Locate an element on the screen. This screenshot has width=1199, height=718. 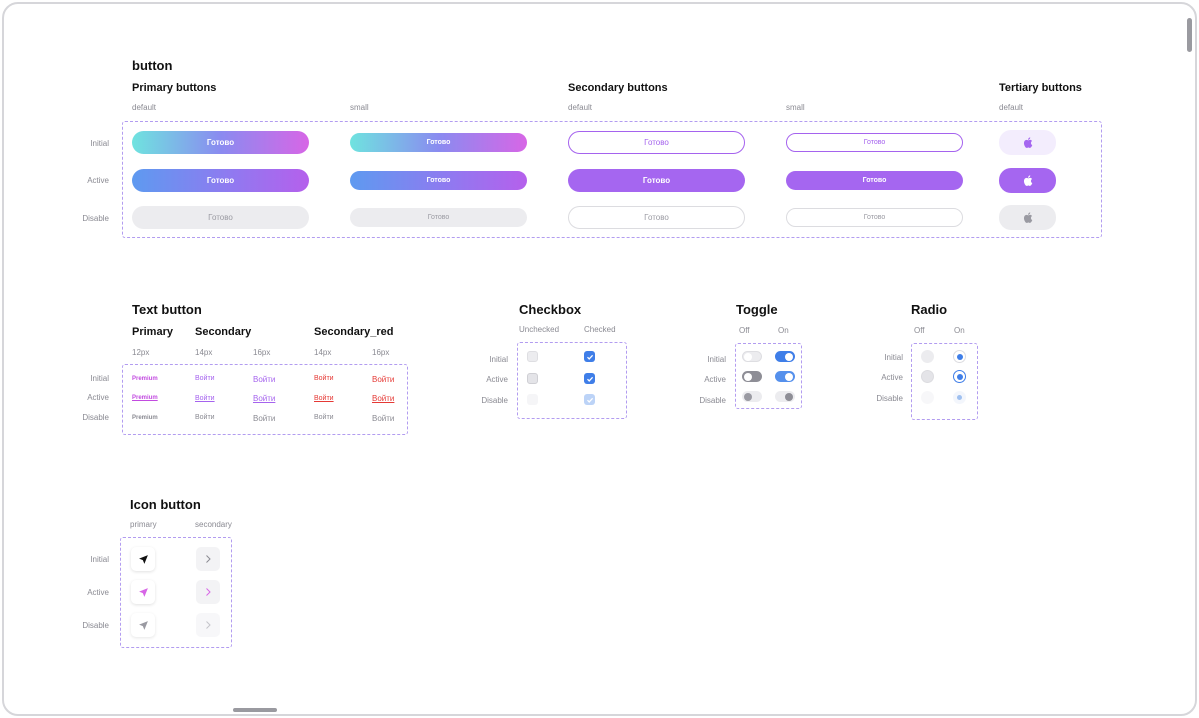
text-button-login-14-active: Войти is located at coordinates (205, 398).